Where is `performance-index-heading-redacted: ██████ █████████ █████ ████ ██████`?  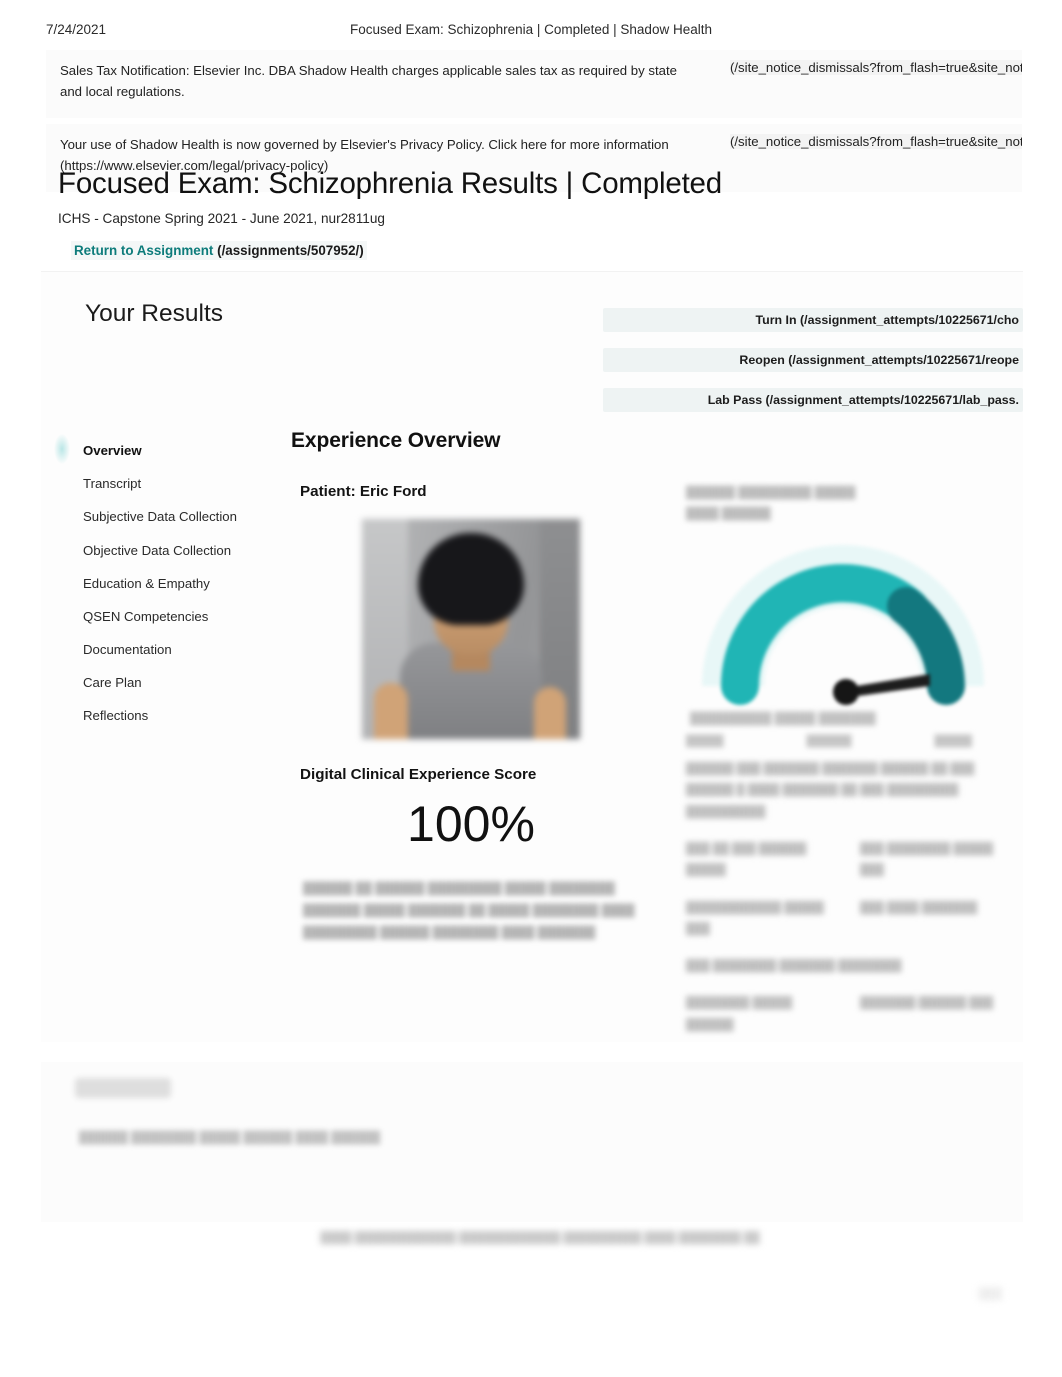 performance-index-heading-redacted: ██████ █████████ █████ ████ ██████ is located at coordinates (771, 504).